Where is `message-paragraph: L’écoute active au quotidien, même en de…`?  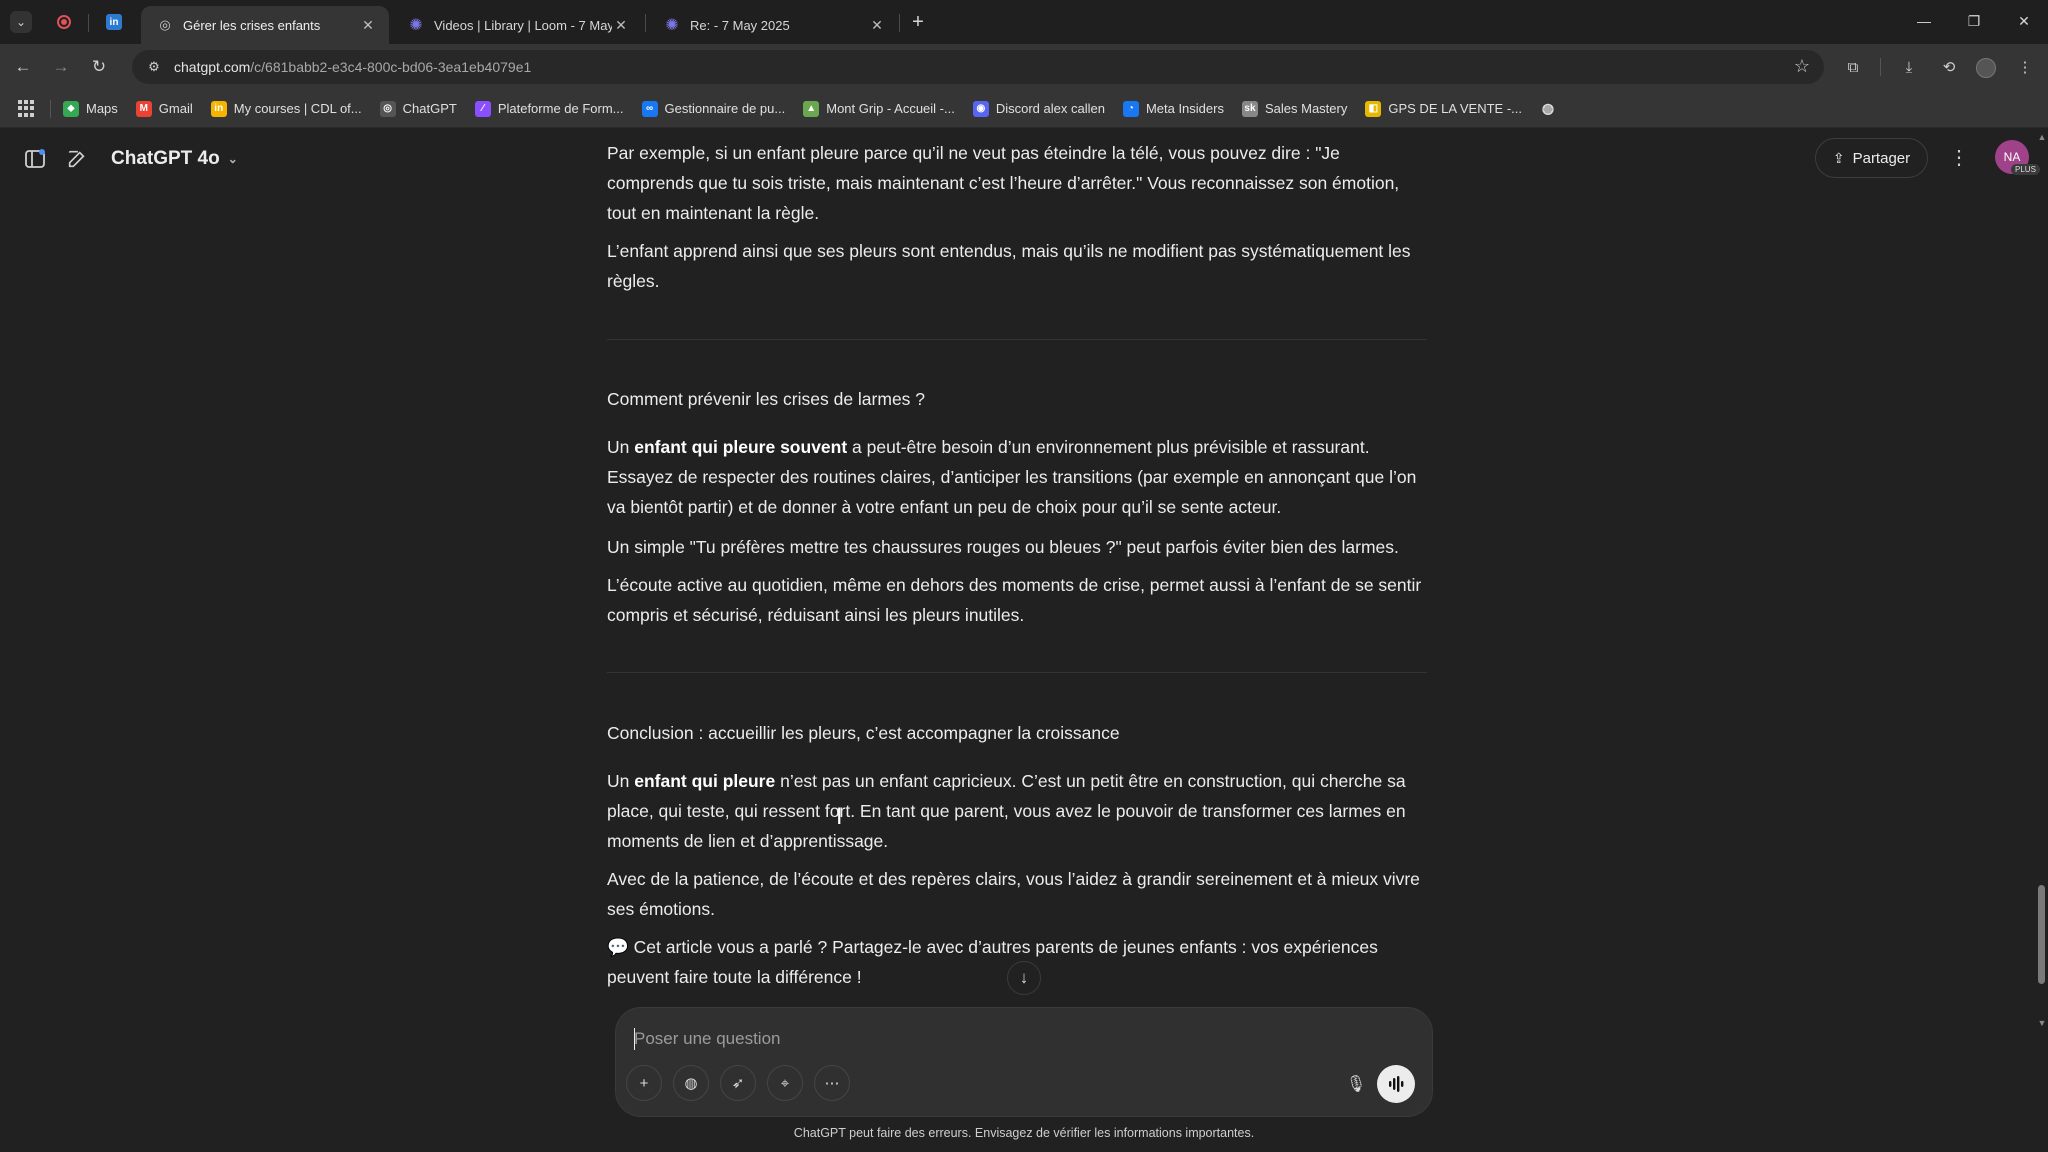 message-paragraph: L’écoute active au quotidien, même en de… is located at coordinates (1017, 600).